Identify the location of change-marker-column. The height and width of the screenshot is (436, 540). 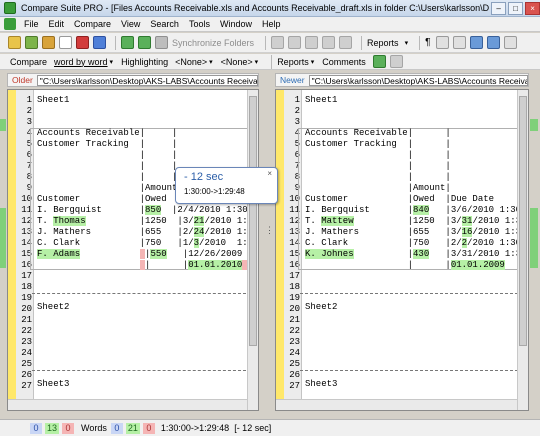
(280, 250).